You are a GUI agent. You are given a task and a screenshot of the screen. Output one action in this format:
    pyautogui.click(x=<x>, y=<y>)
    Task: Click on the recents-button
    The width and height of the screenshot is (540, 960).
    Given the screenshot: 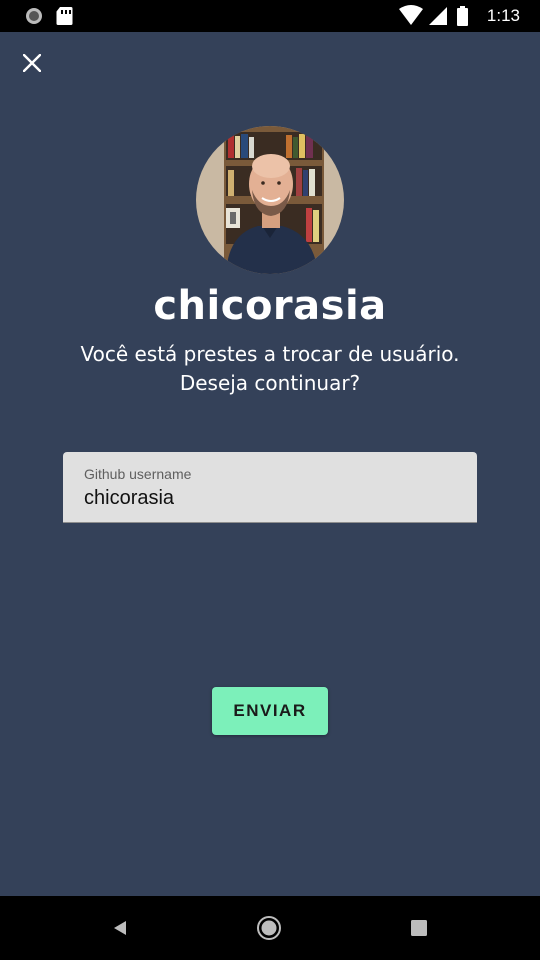 What is the action you would take?
    pyautogui.click(x=419, y=928)
    